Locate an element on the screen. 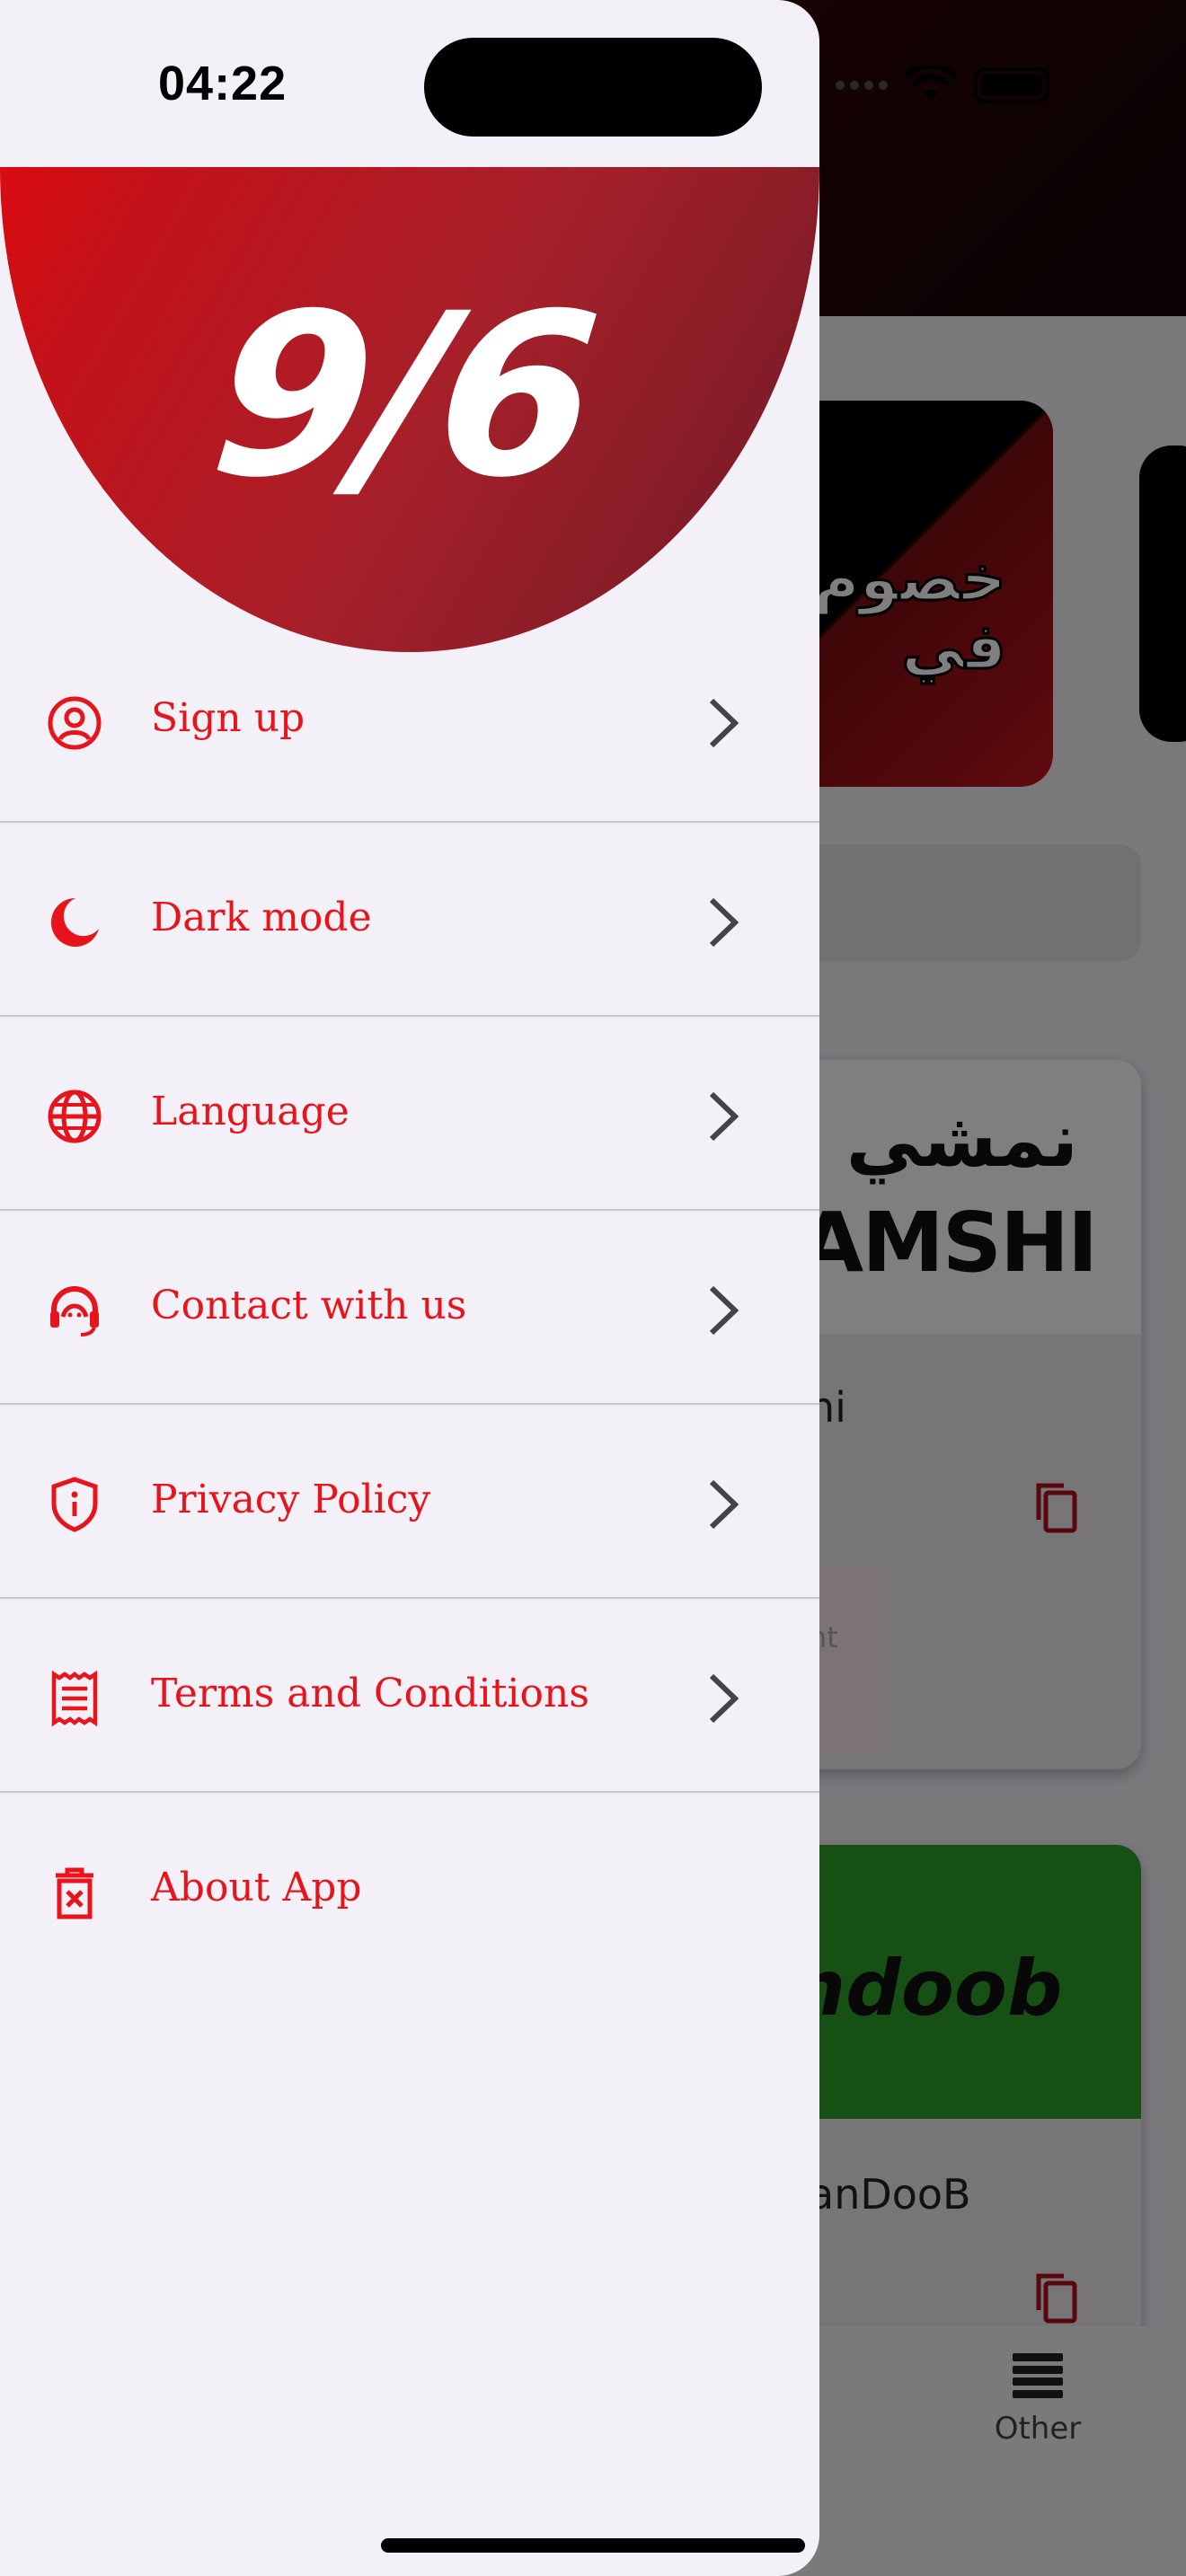 This screenshot has width=1186, height=2576. trash-x-icon is located at coordinates (74, 1893).